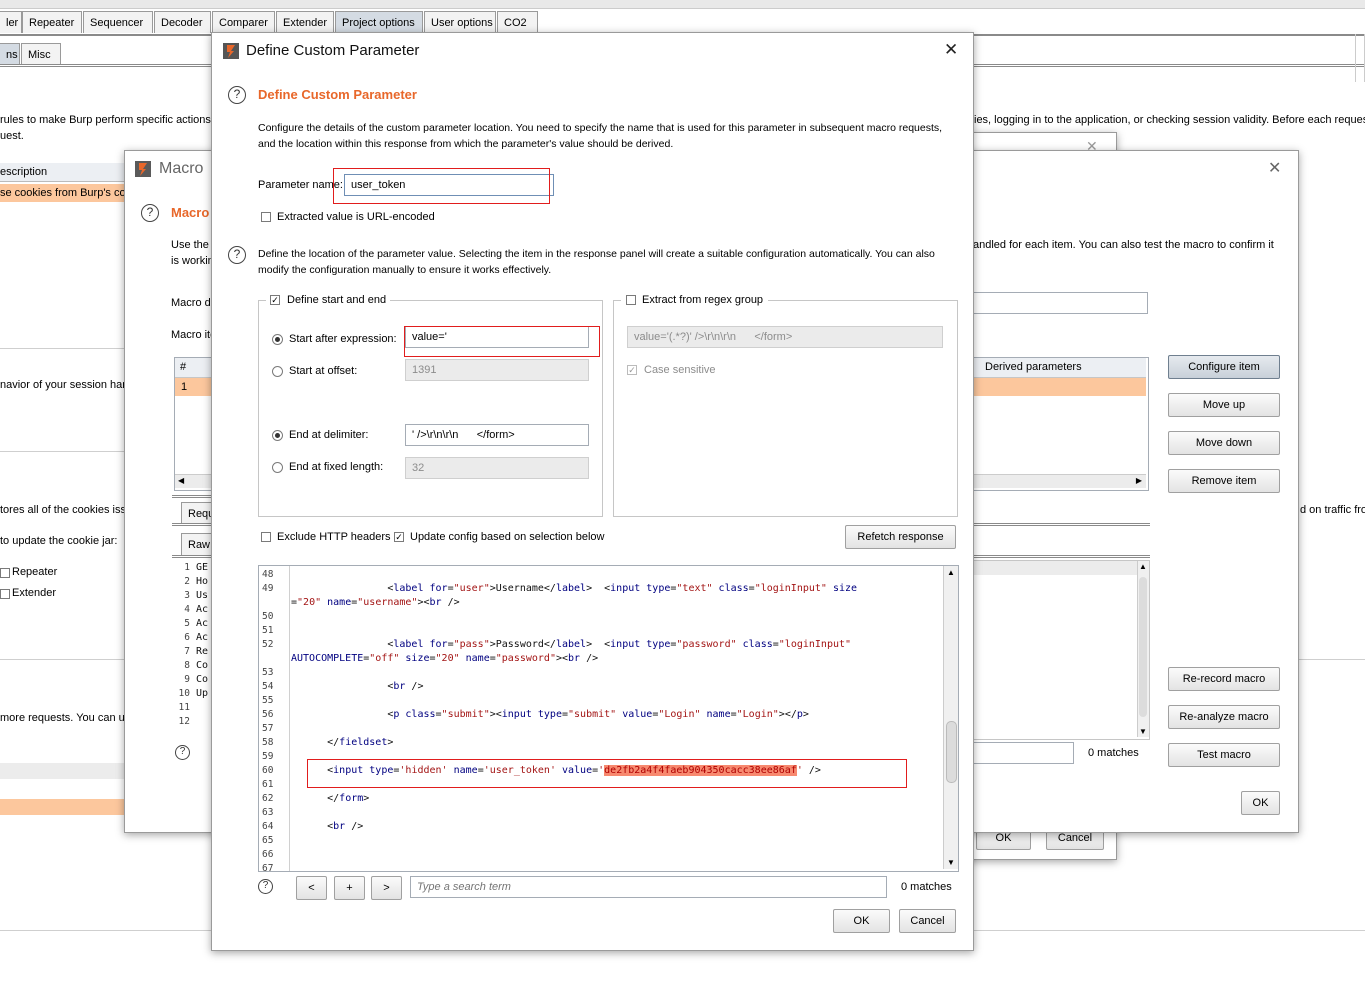  Describe the element at coordinates (5, 573) in the screenshot. I see `repeater-checkbox` at that location.